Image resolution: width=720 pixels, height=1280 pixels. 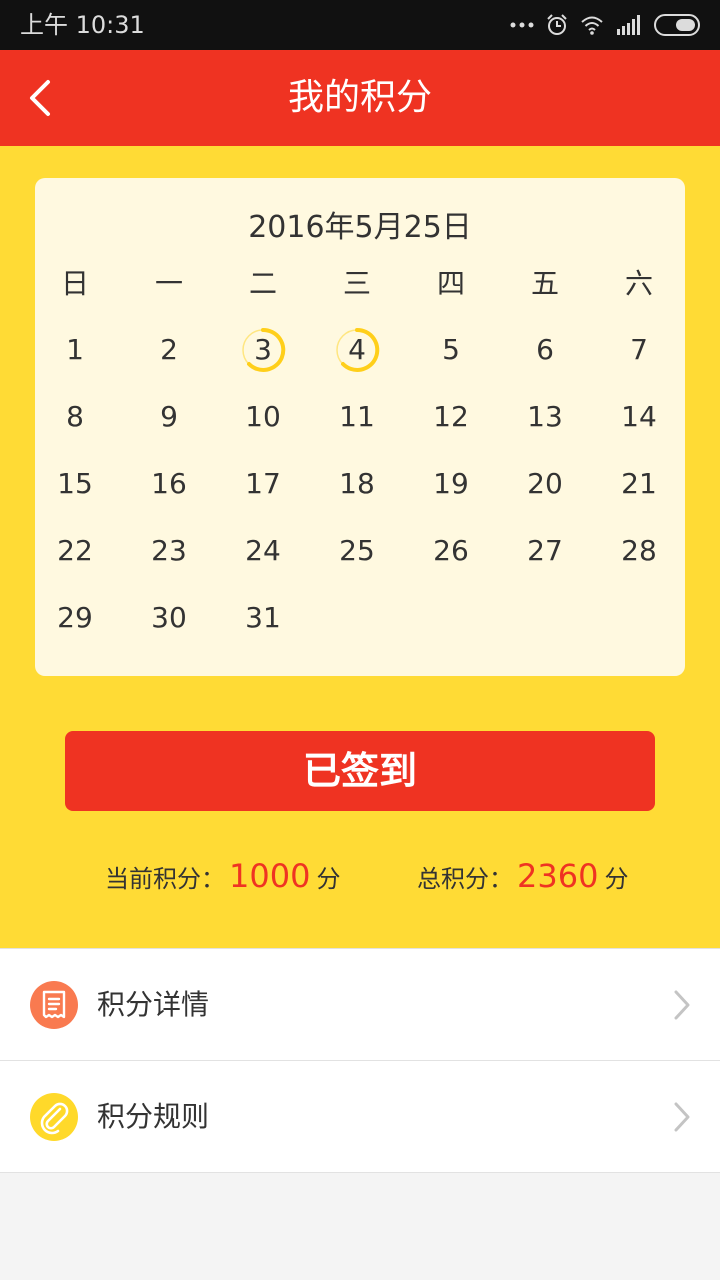 I want to click on calendar-day-number: 12, so click(x=451, y=416).